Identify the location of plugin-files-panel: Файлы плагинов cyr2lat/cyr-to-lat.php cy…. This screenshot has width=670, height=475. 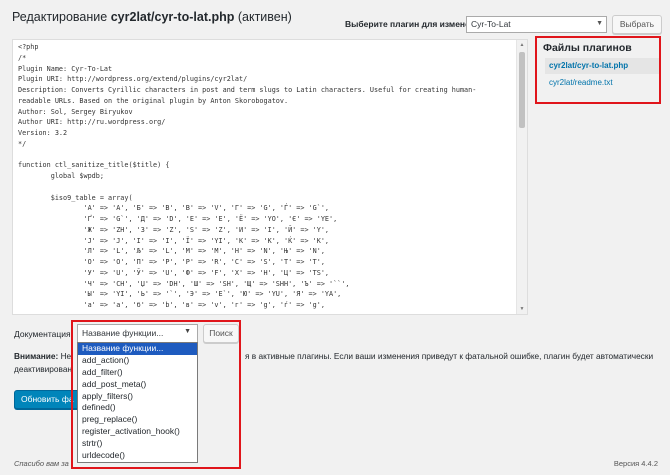
(598, 70).